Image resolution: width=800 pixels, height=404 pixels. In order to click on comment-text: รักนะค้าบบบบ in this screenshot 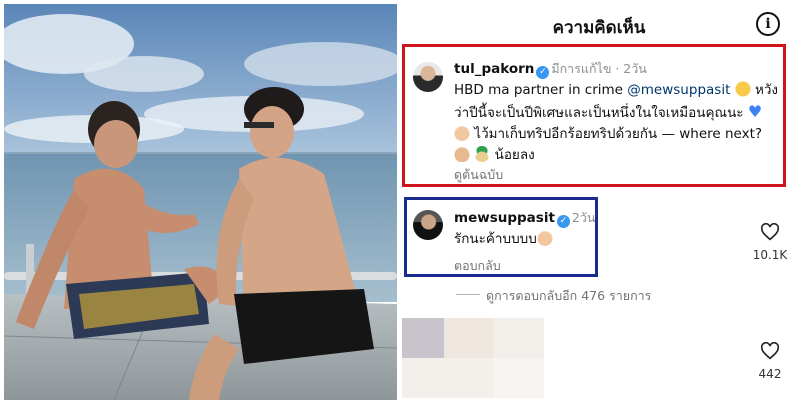, I will do `click(495, 239)`.